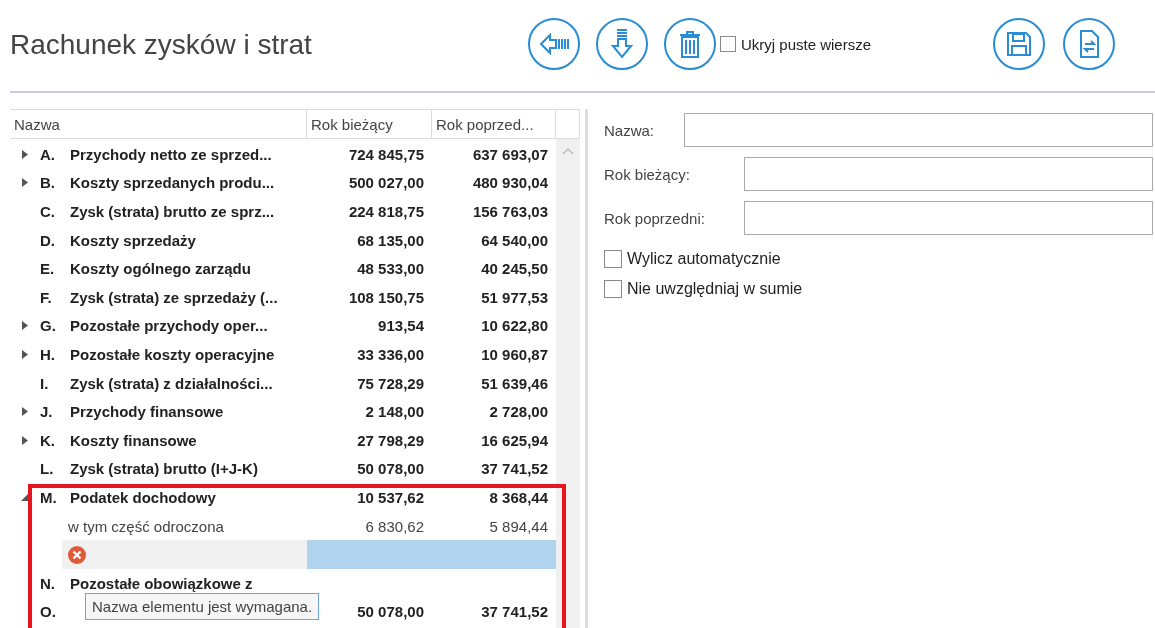 This screenshot has height=628, width=1155. What do you see at coordinates (510, 211) in the screenshot?
I see `table-cell: 156 763,03` at bounding box center [510, 211].